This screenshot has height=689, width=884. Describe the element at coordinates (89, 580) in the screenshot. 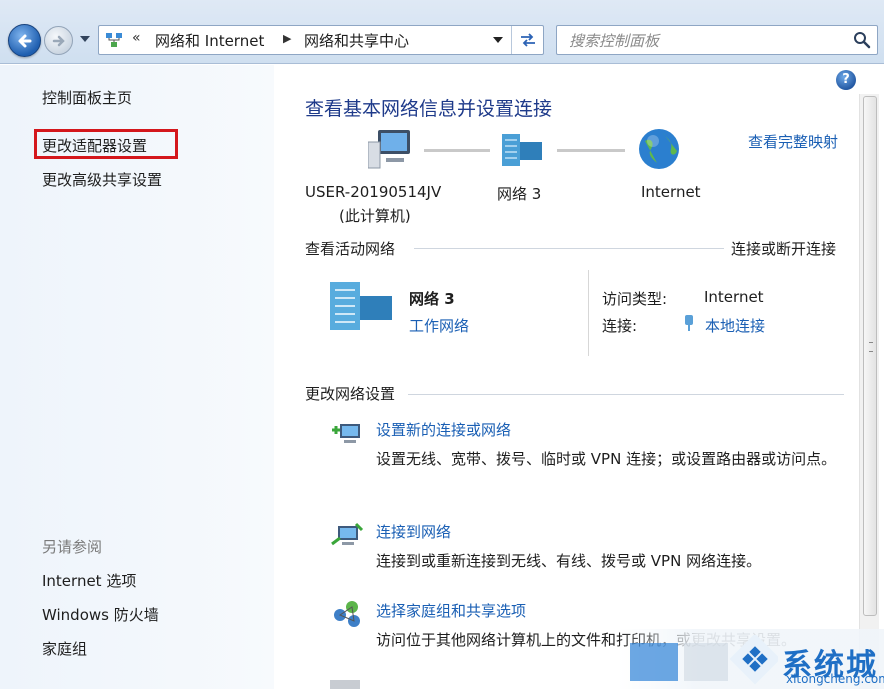

I see `internet-options-link: Internet 选项` at that location.